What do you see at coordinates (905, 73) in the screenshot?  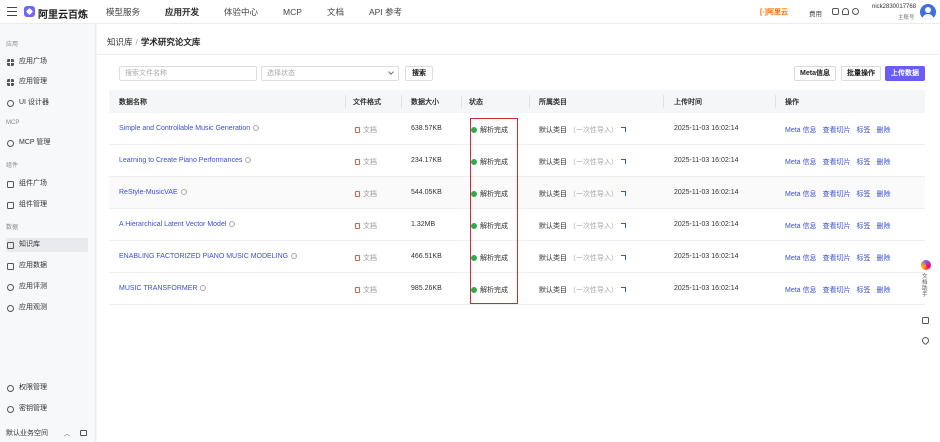 I see `upload-data-button: 上传数据` at bounding box center [905, 73].